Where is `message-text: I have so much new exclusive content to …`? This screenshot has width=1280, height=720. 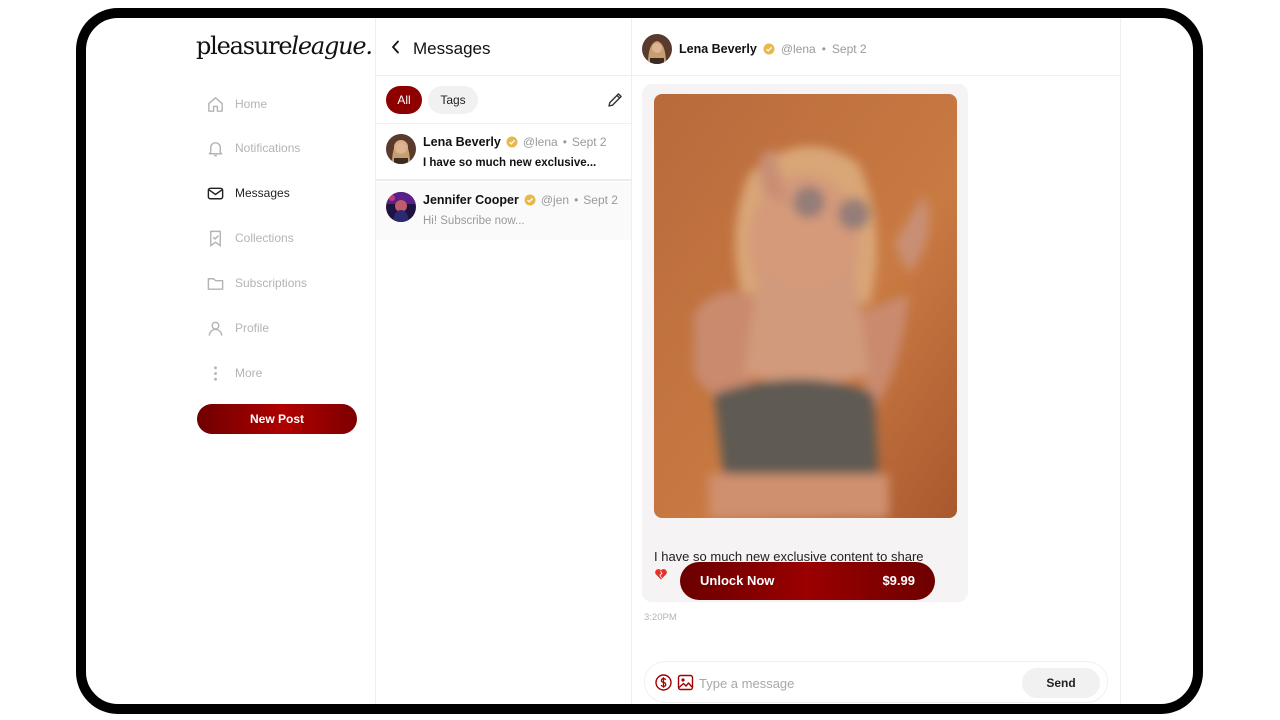
message-text: I have so much new exclusive content to … is located at coordinates (789, 556).